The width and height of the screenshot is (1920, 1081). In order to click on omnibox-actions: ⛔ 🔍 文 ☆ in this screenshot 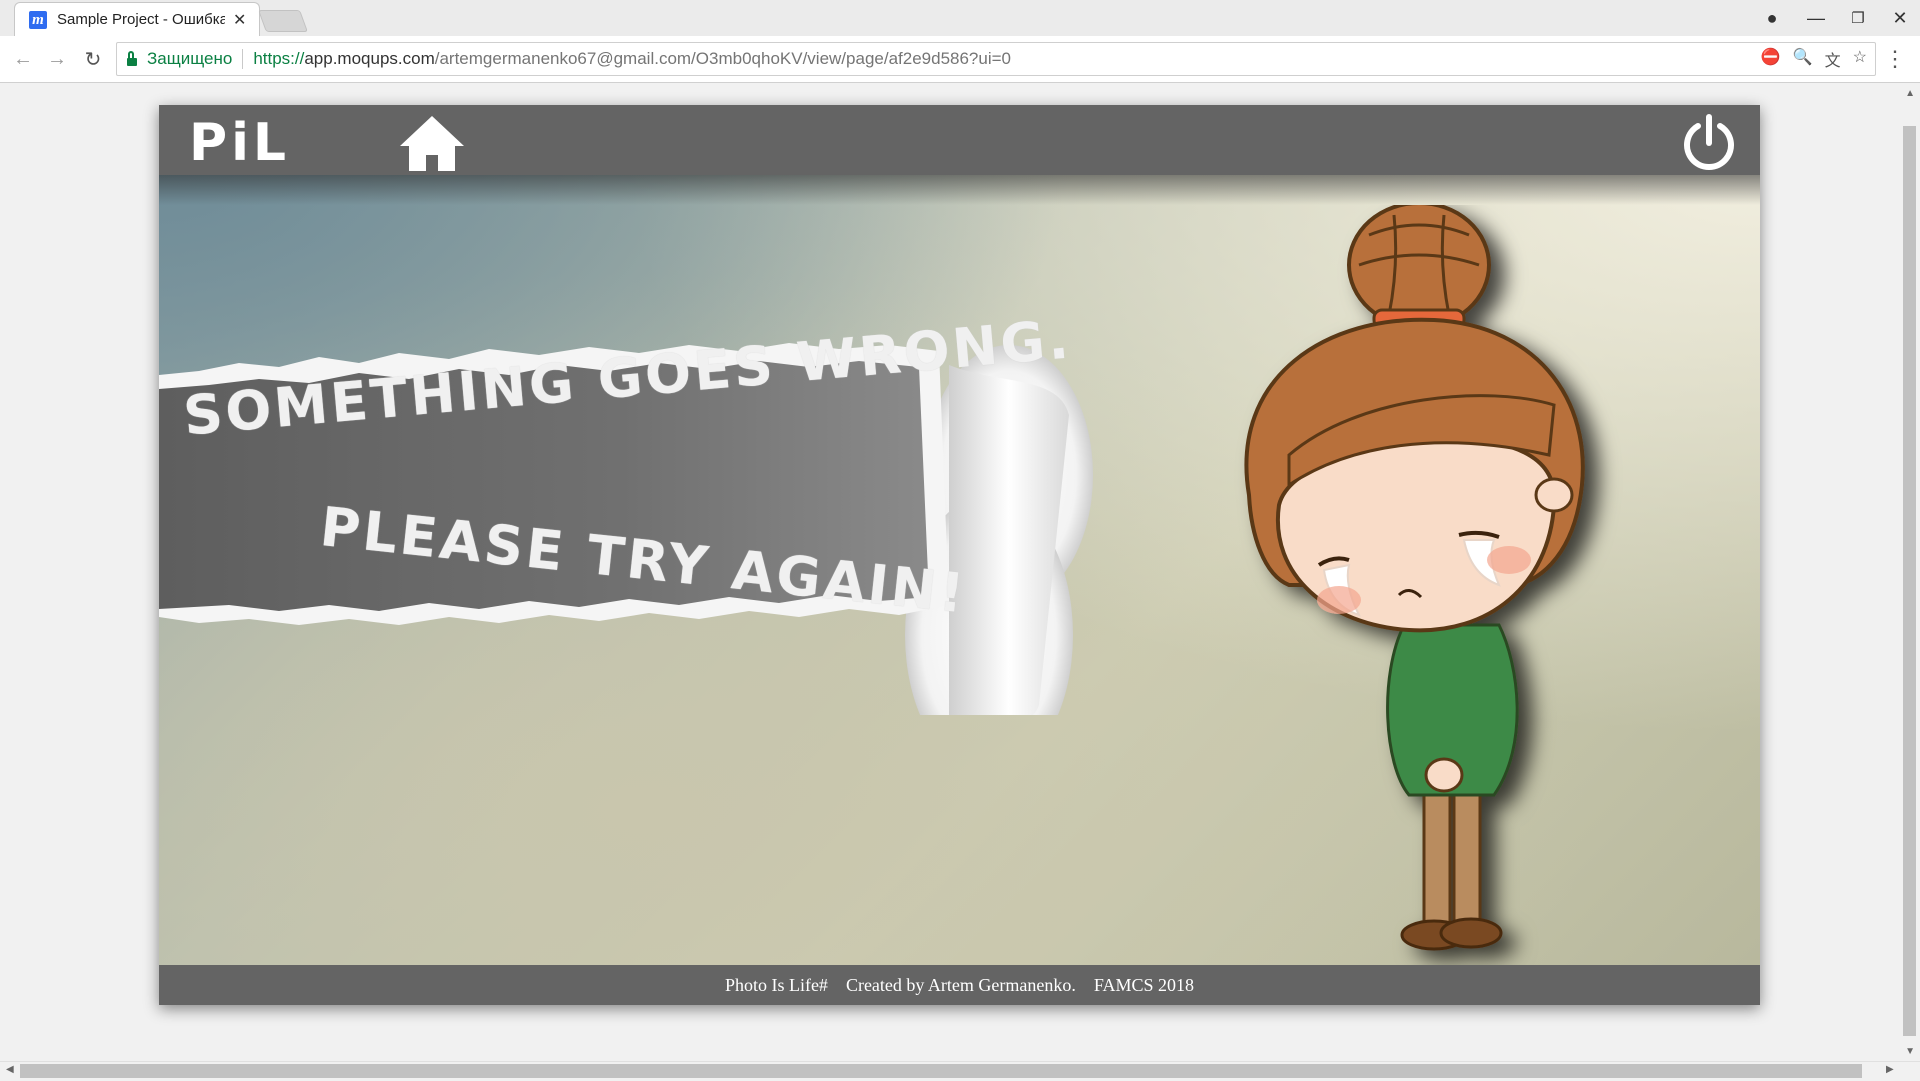, I will do `click(1814, 59)`.